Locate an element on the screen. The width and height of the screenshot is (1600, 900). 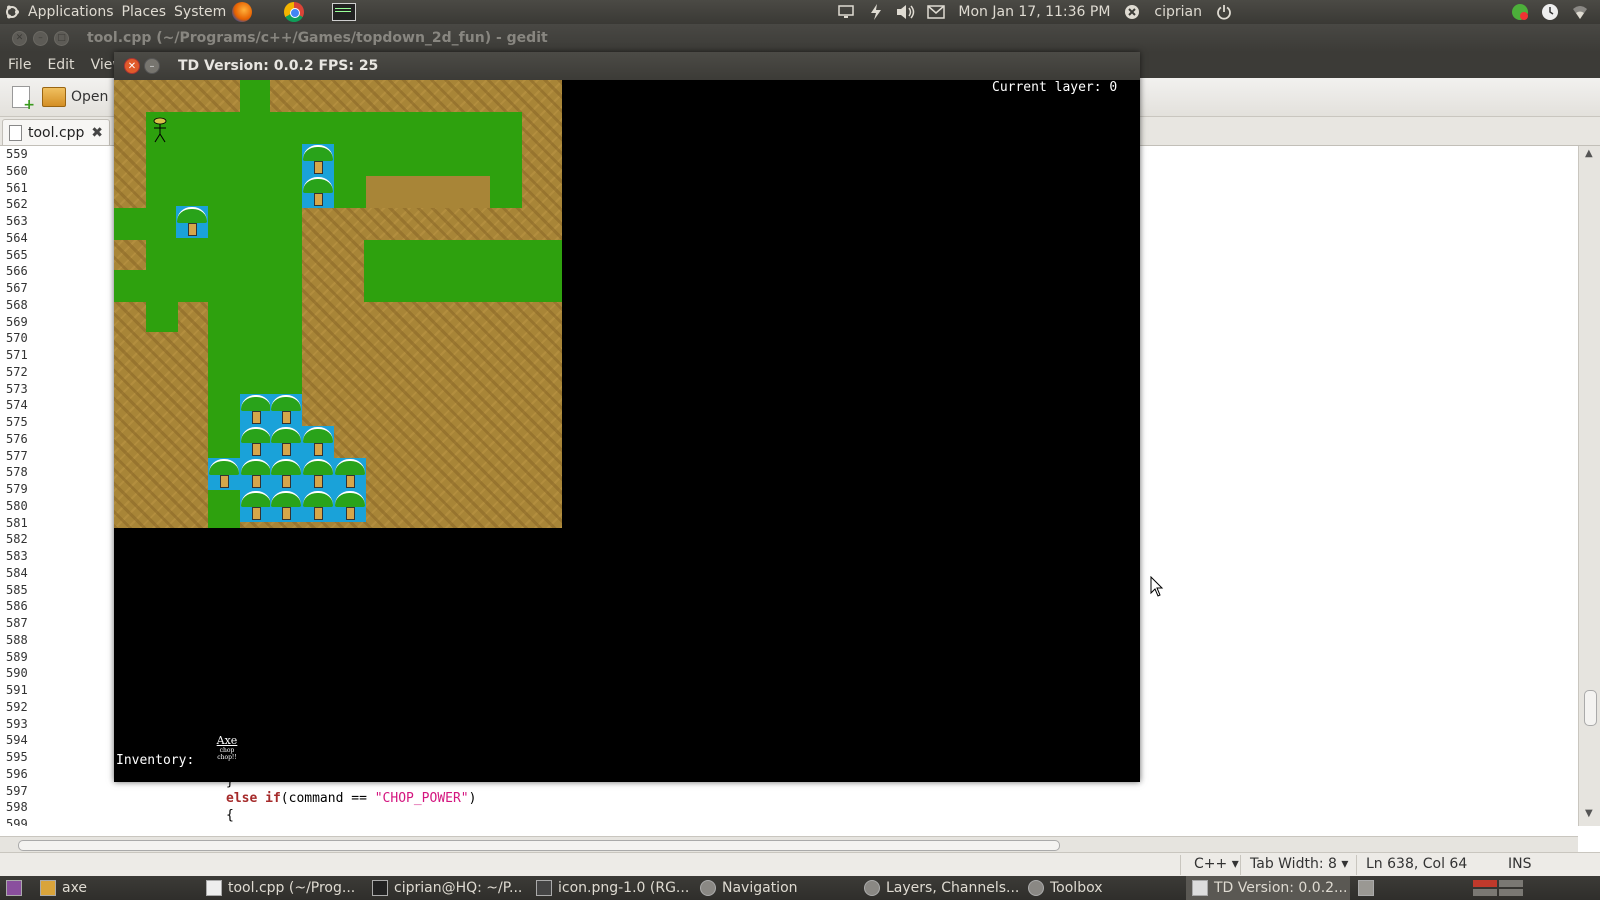
menu-system: System is located at coordinates (200, 12).